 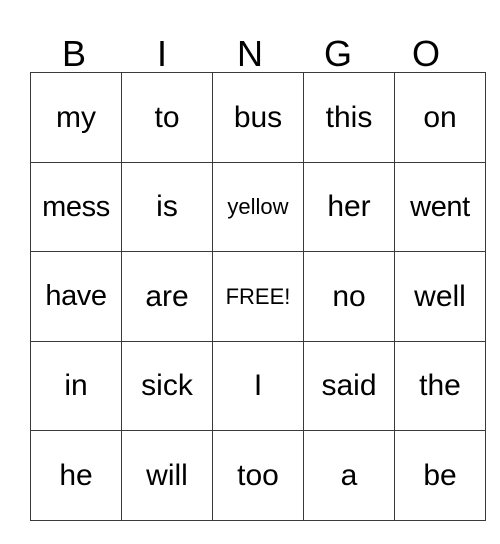 I want to click on bingo-cell: on, so click(x=440, y=117).